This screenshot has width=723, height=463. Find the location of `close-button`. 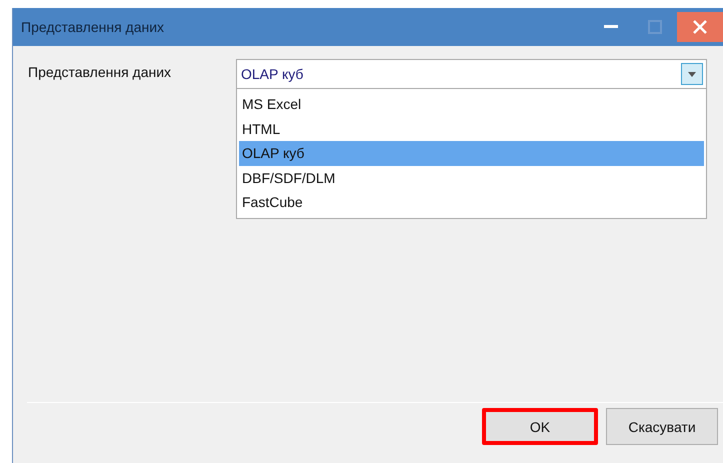

close-button is located at coordinates (700, 27).